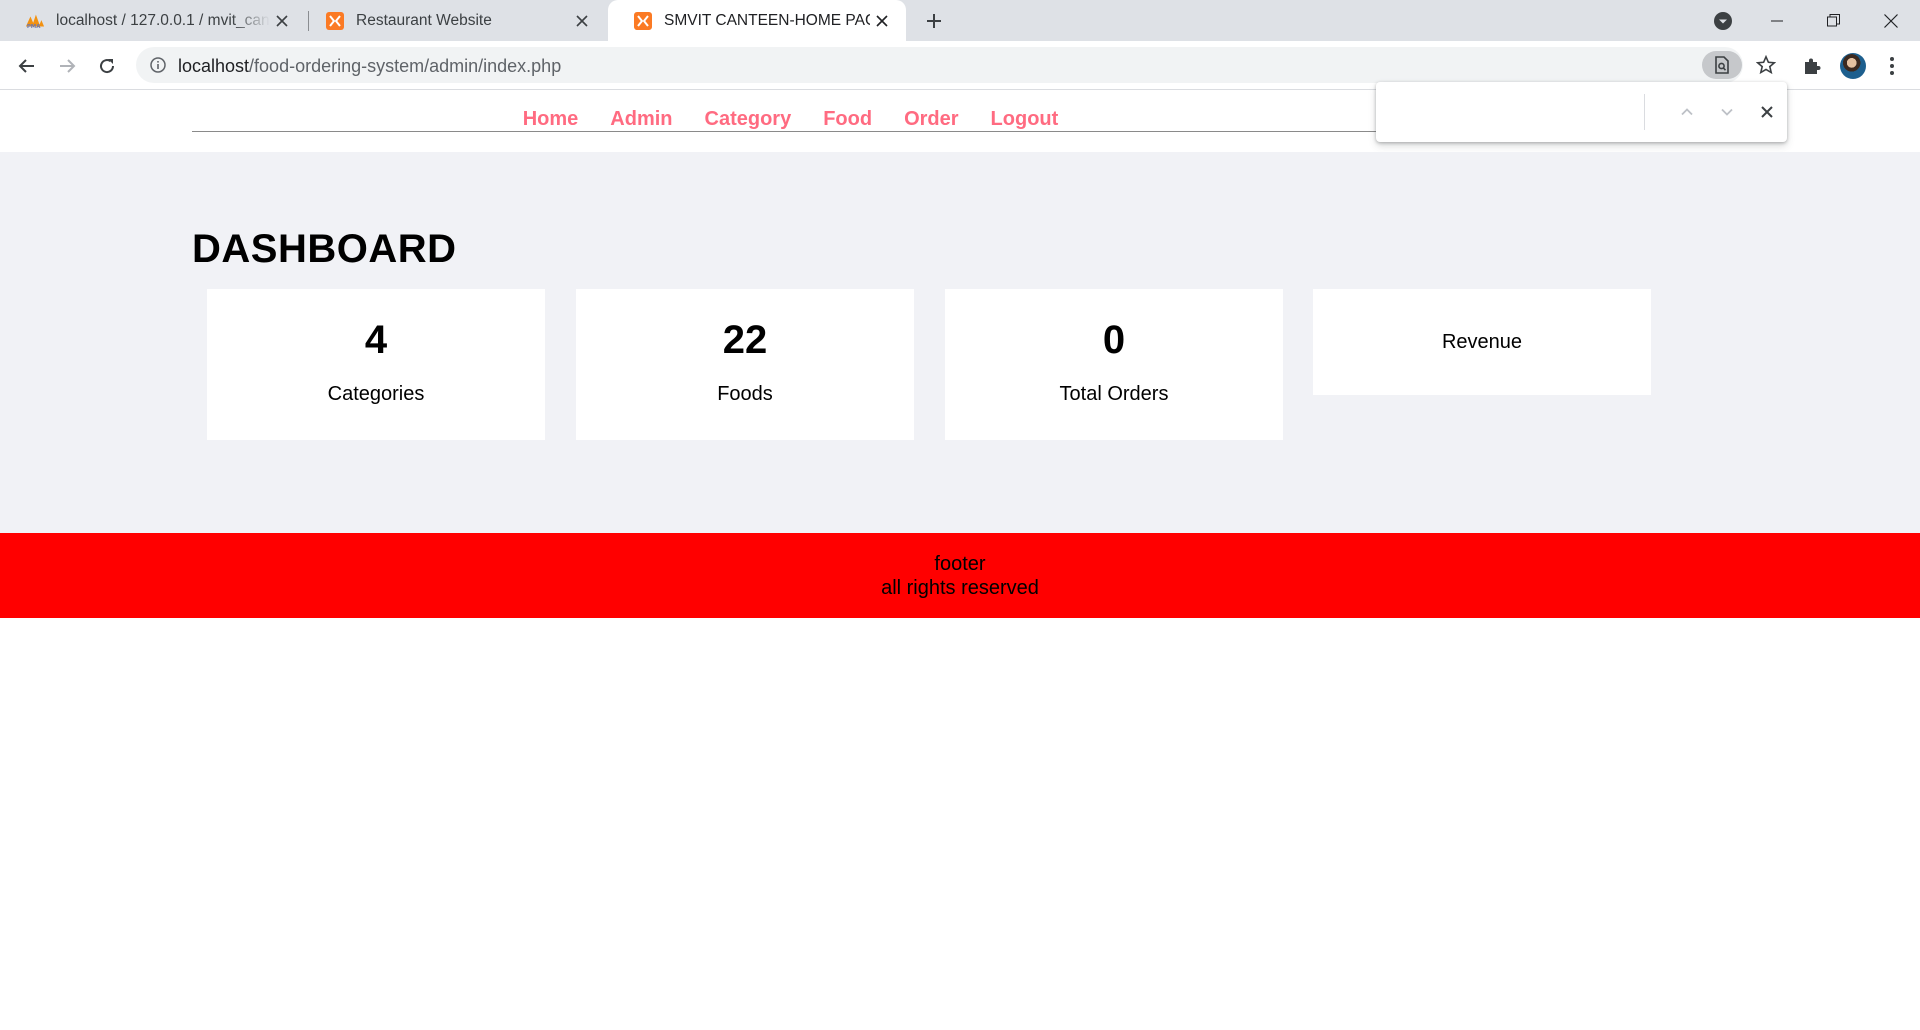 The width and height of the screenshot is (1920, 1030). What do you see at coordinates (1025, 119) in the screenshot?
I see `menu-logout-link: Logout` at bounding box center [1025, 119].